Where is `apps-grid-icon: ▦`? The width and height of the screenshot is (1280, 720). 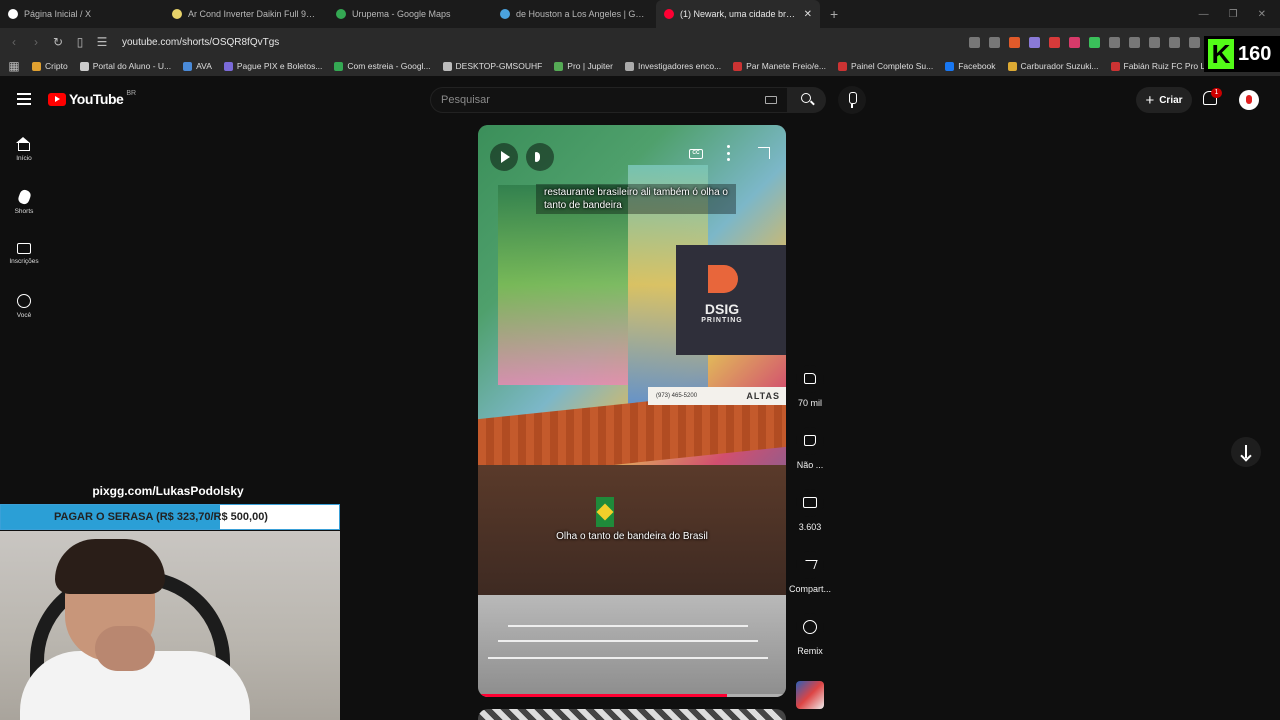 apps-grid-icon: ▦ is located at coordinates (14, 66).